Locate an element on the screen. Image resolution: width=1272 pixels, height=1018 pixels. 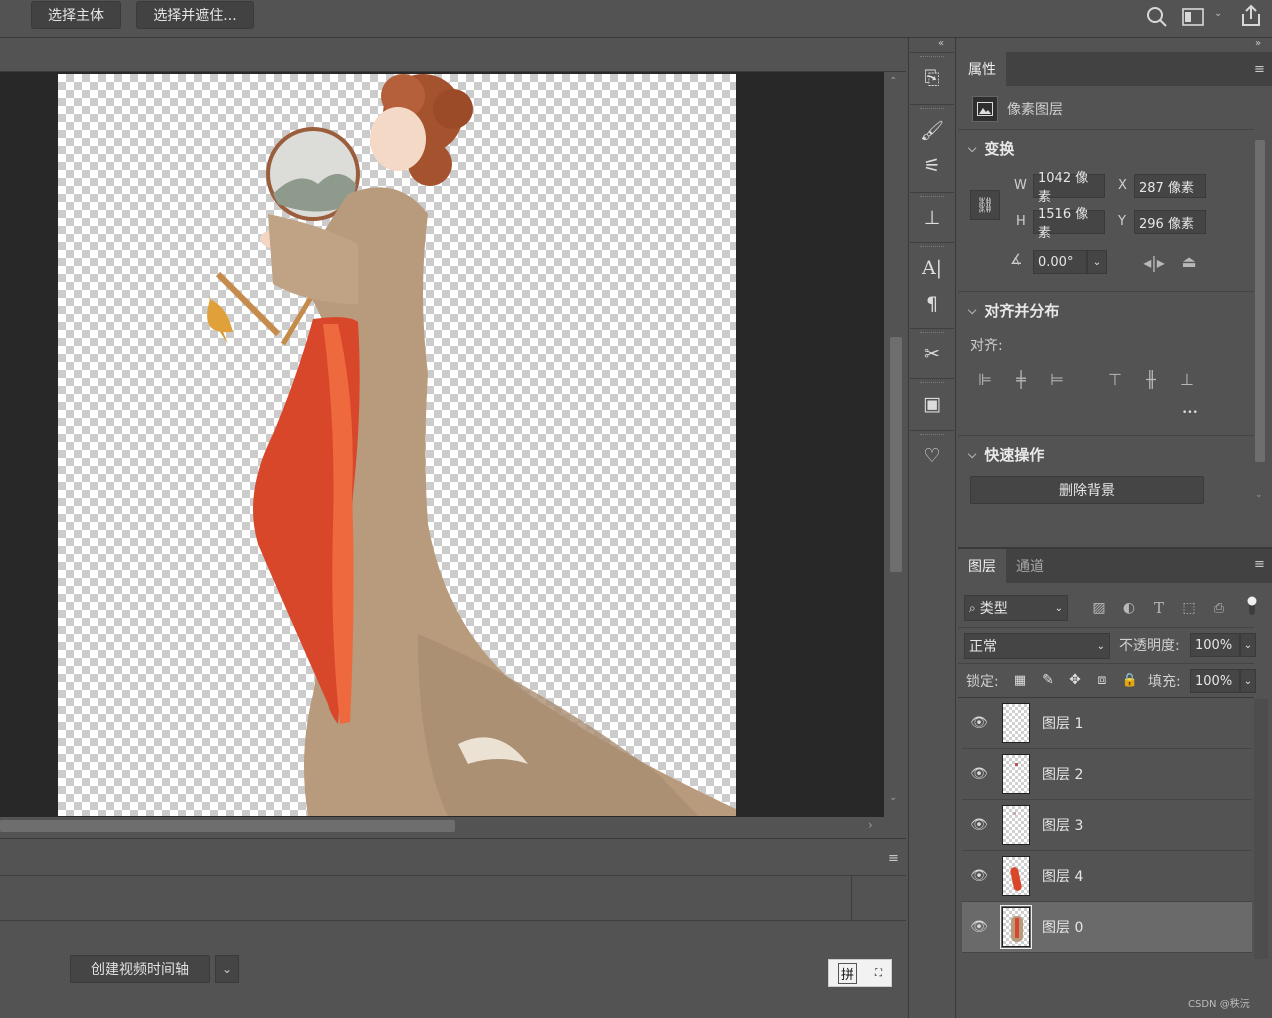
properties-scroll-thumb is located at coordinates (1260, 301).